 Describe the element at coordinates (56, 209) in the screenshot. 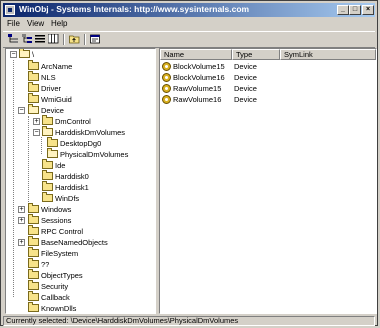

I see `tree-item-label: Windows` at that location.